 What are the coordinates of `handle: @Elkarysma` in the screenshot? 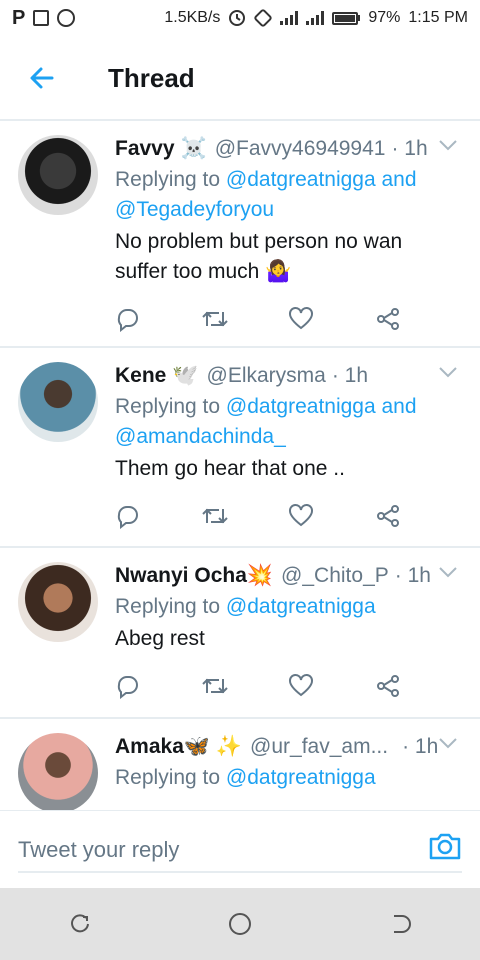 It's located at (266, 376).